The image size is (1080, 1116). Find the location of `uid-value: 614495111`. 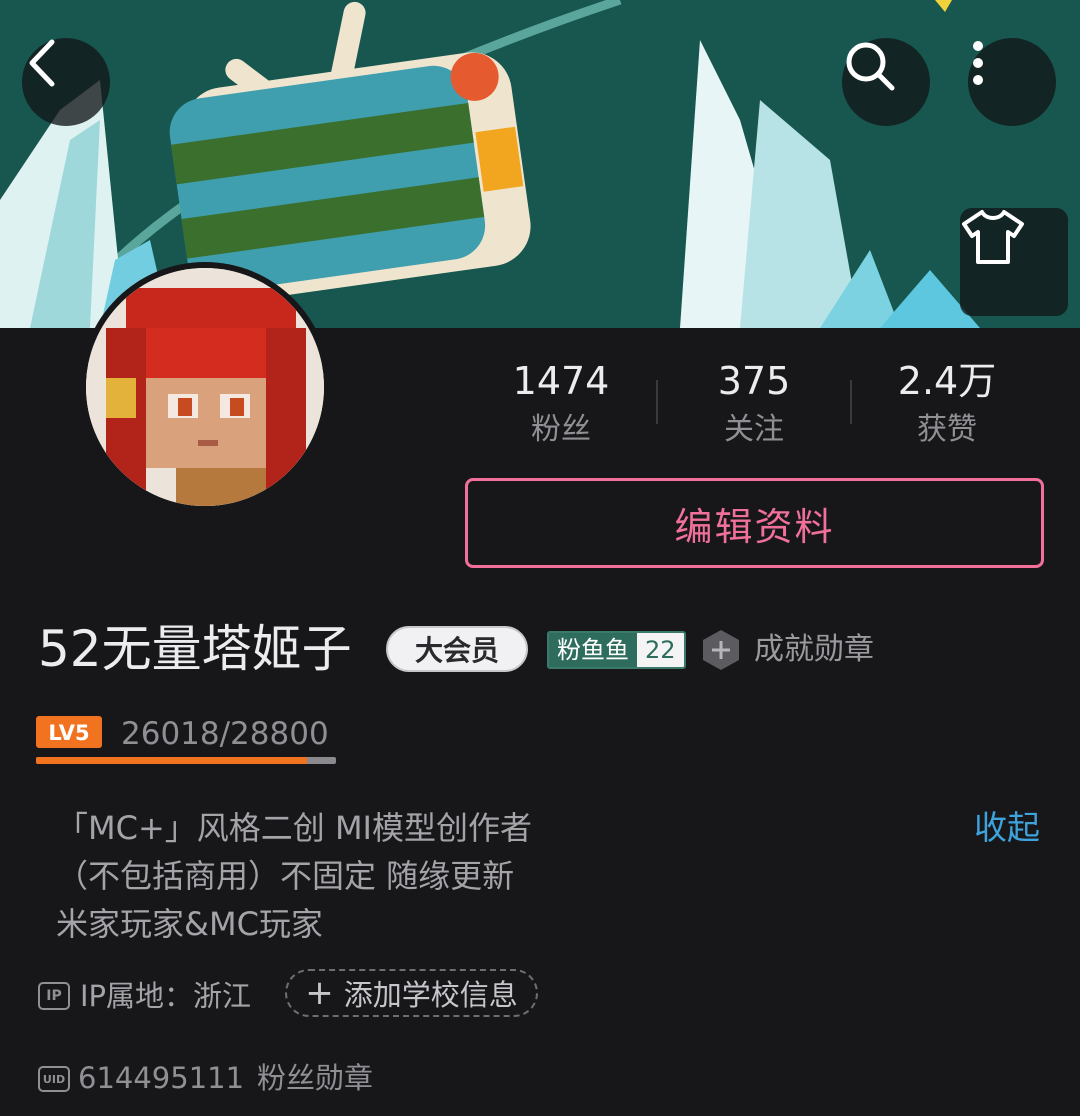

uid-value: 614495111 is located at coordinates (161, 1078).